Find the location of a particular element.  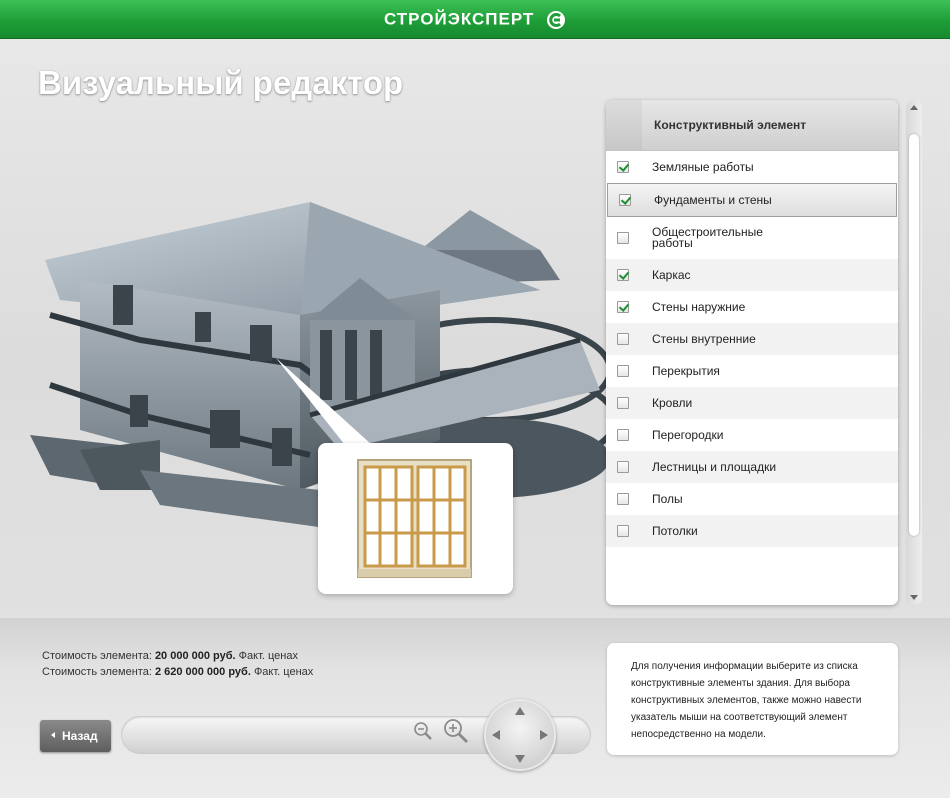

scroll-down-arrow-icon is located at coordinates (914, 597).